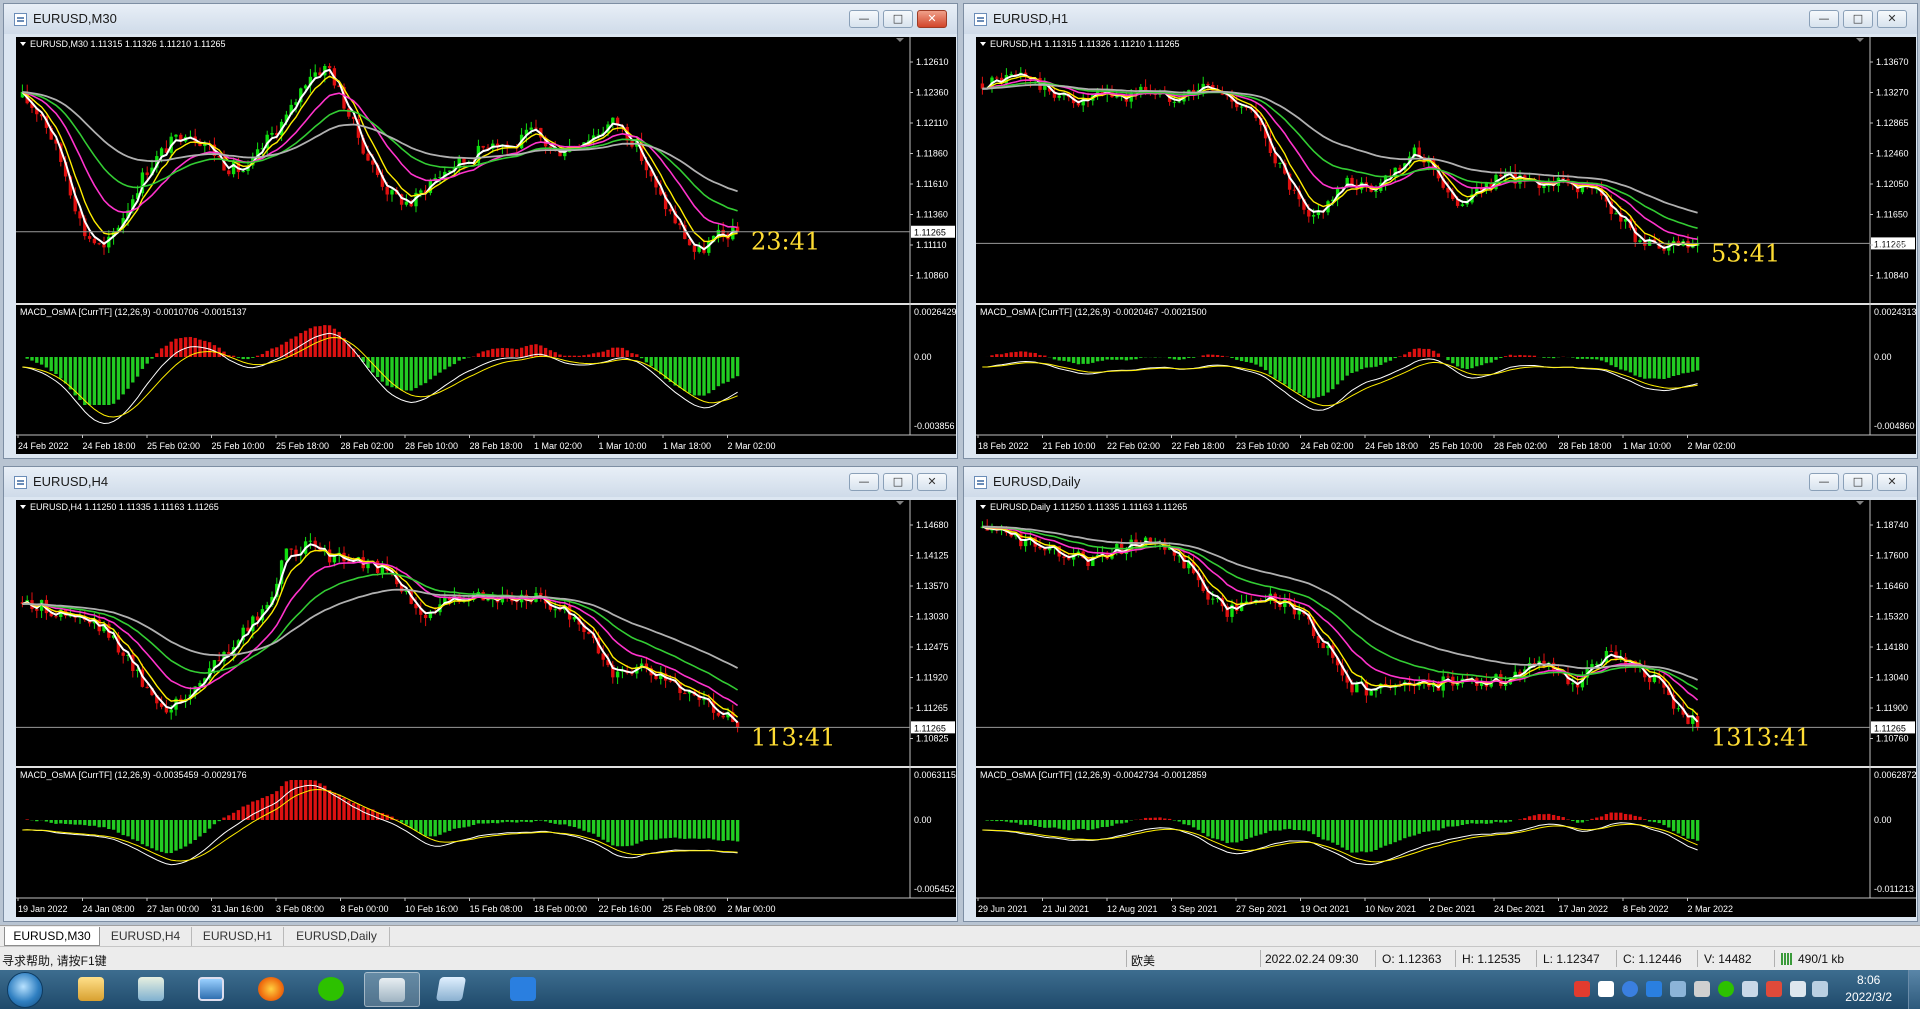  Describe the element at coordinates (480, 19) in the screenshot. I see `chart-window-titlebar: EURUSD,M30 — □ ✕` at that location.